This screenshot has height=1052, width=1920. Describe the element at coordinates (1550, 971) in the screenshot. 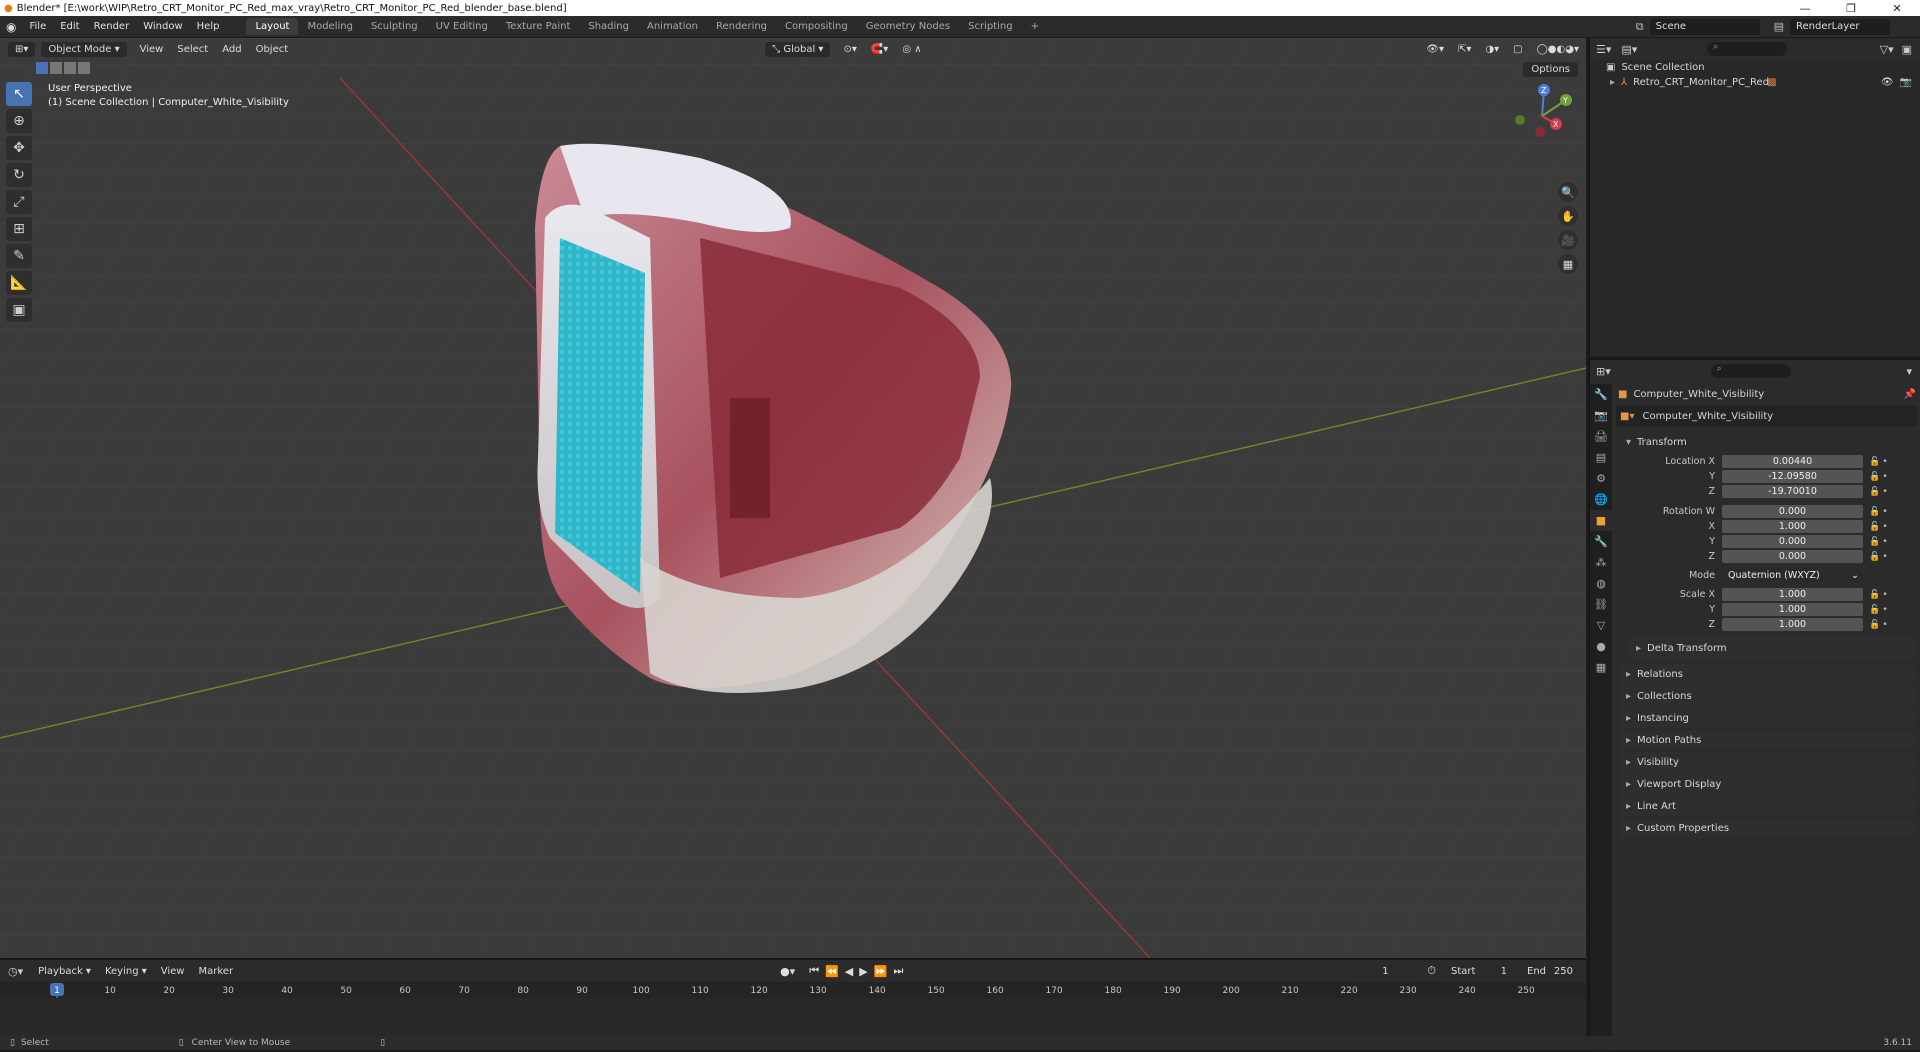

I see `end-frame-field: End 250` at that location.